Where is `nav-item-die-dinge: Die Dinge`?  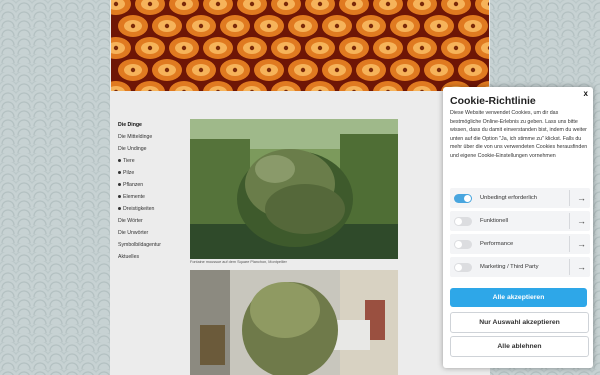 nav-item-die-dinge: Die Dinge is located at coordinates (151, 125).